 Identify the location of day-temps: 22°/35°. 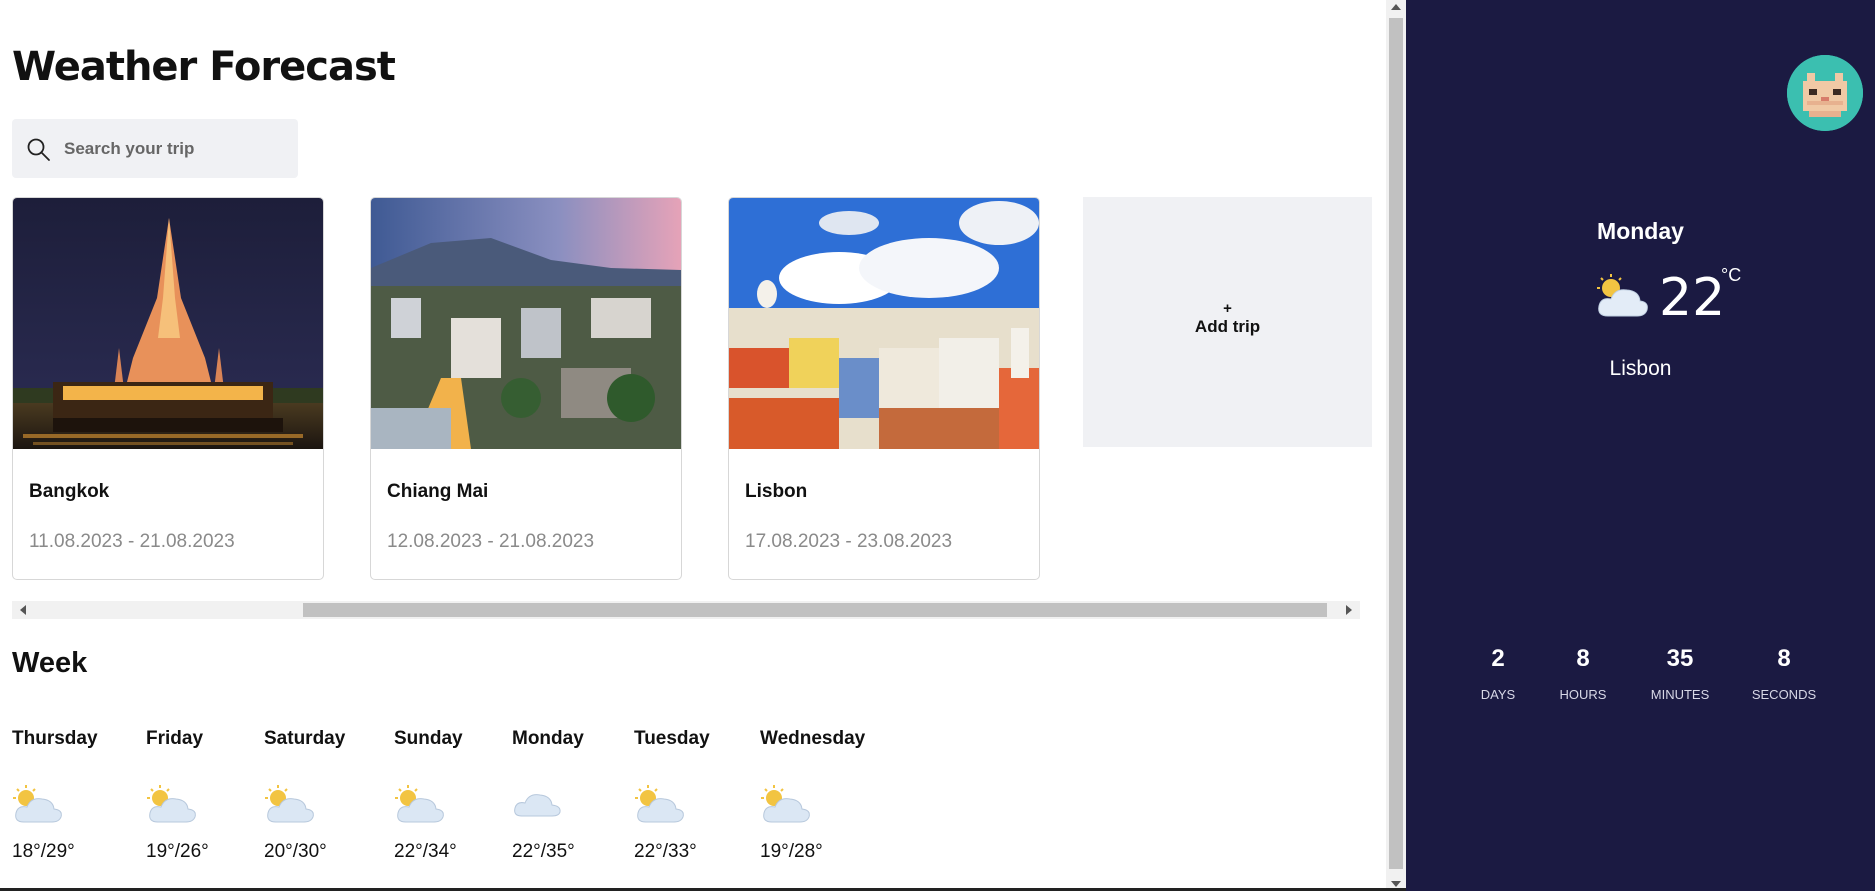
(543, 851).